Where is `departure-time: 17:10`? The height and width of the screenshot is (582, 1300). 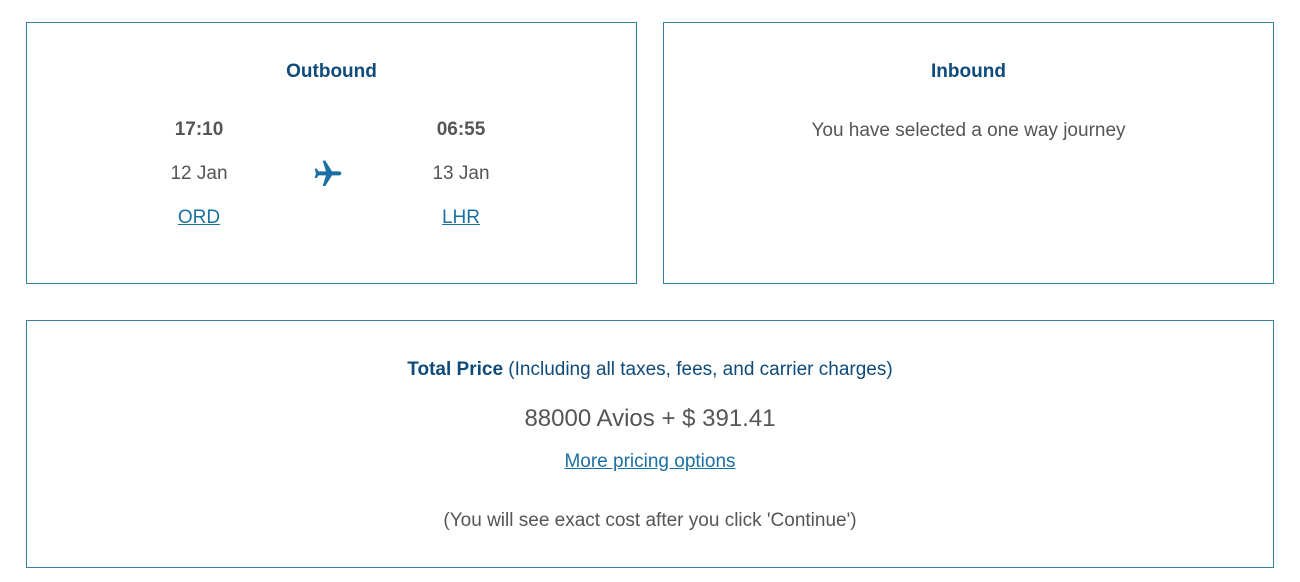
departure-time: 17:10 is located at coordinates (199, 129).